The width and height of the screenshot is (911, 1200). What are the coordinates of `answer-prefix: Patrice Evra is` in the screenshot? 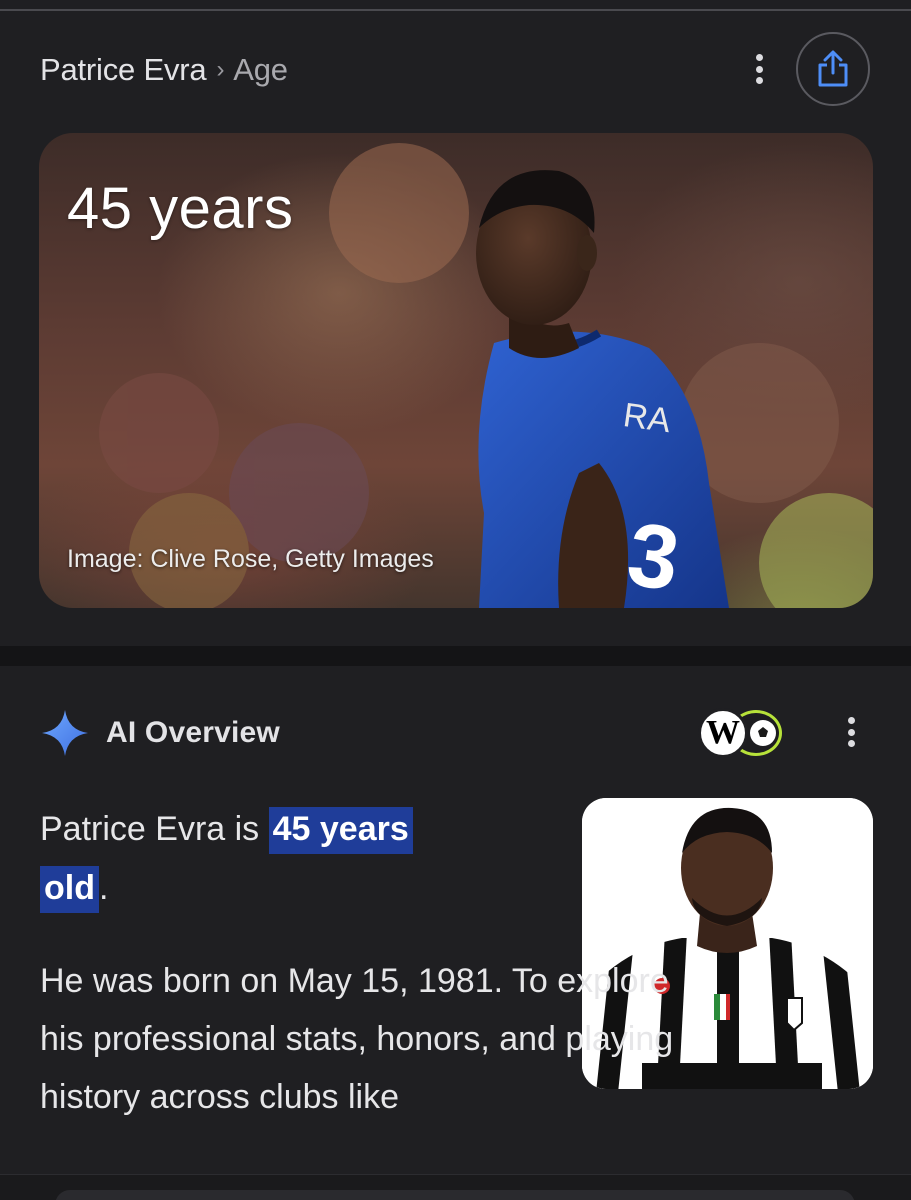 It's located at (154, 829).